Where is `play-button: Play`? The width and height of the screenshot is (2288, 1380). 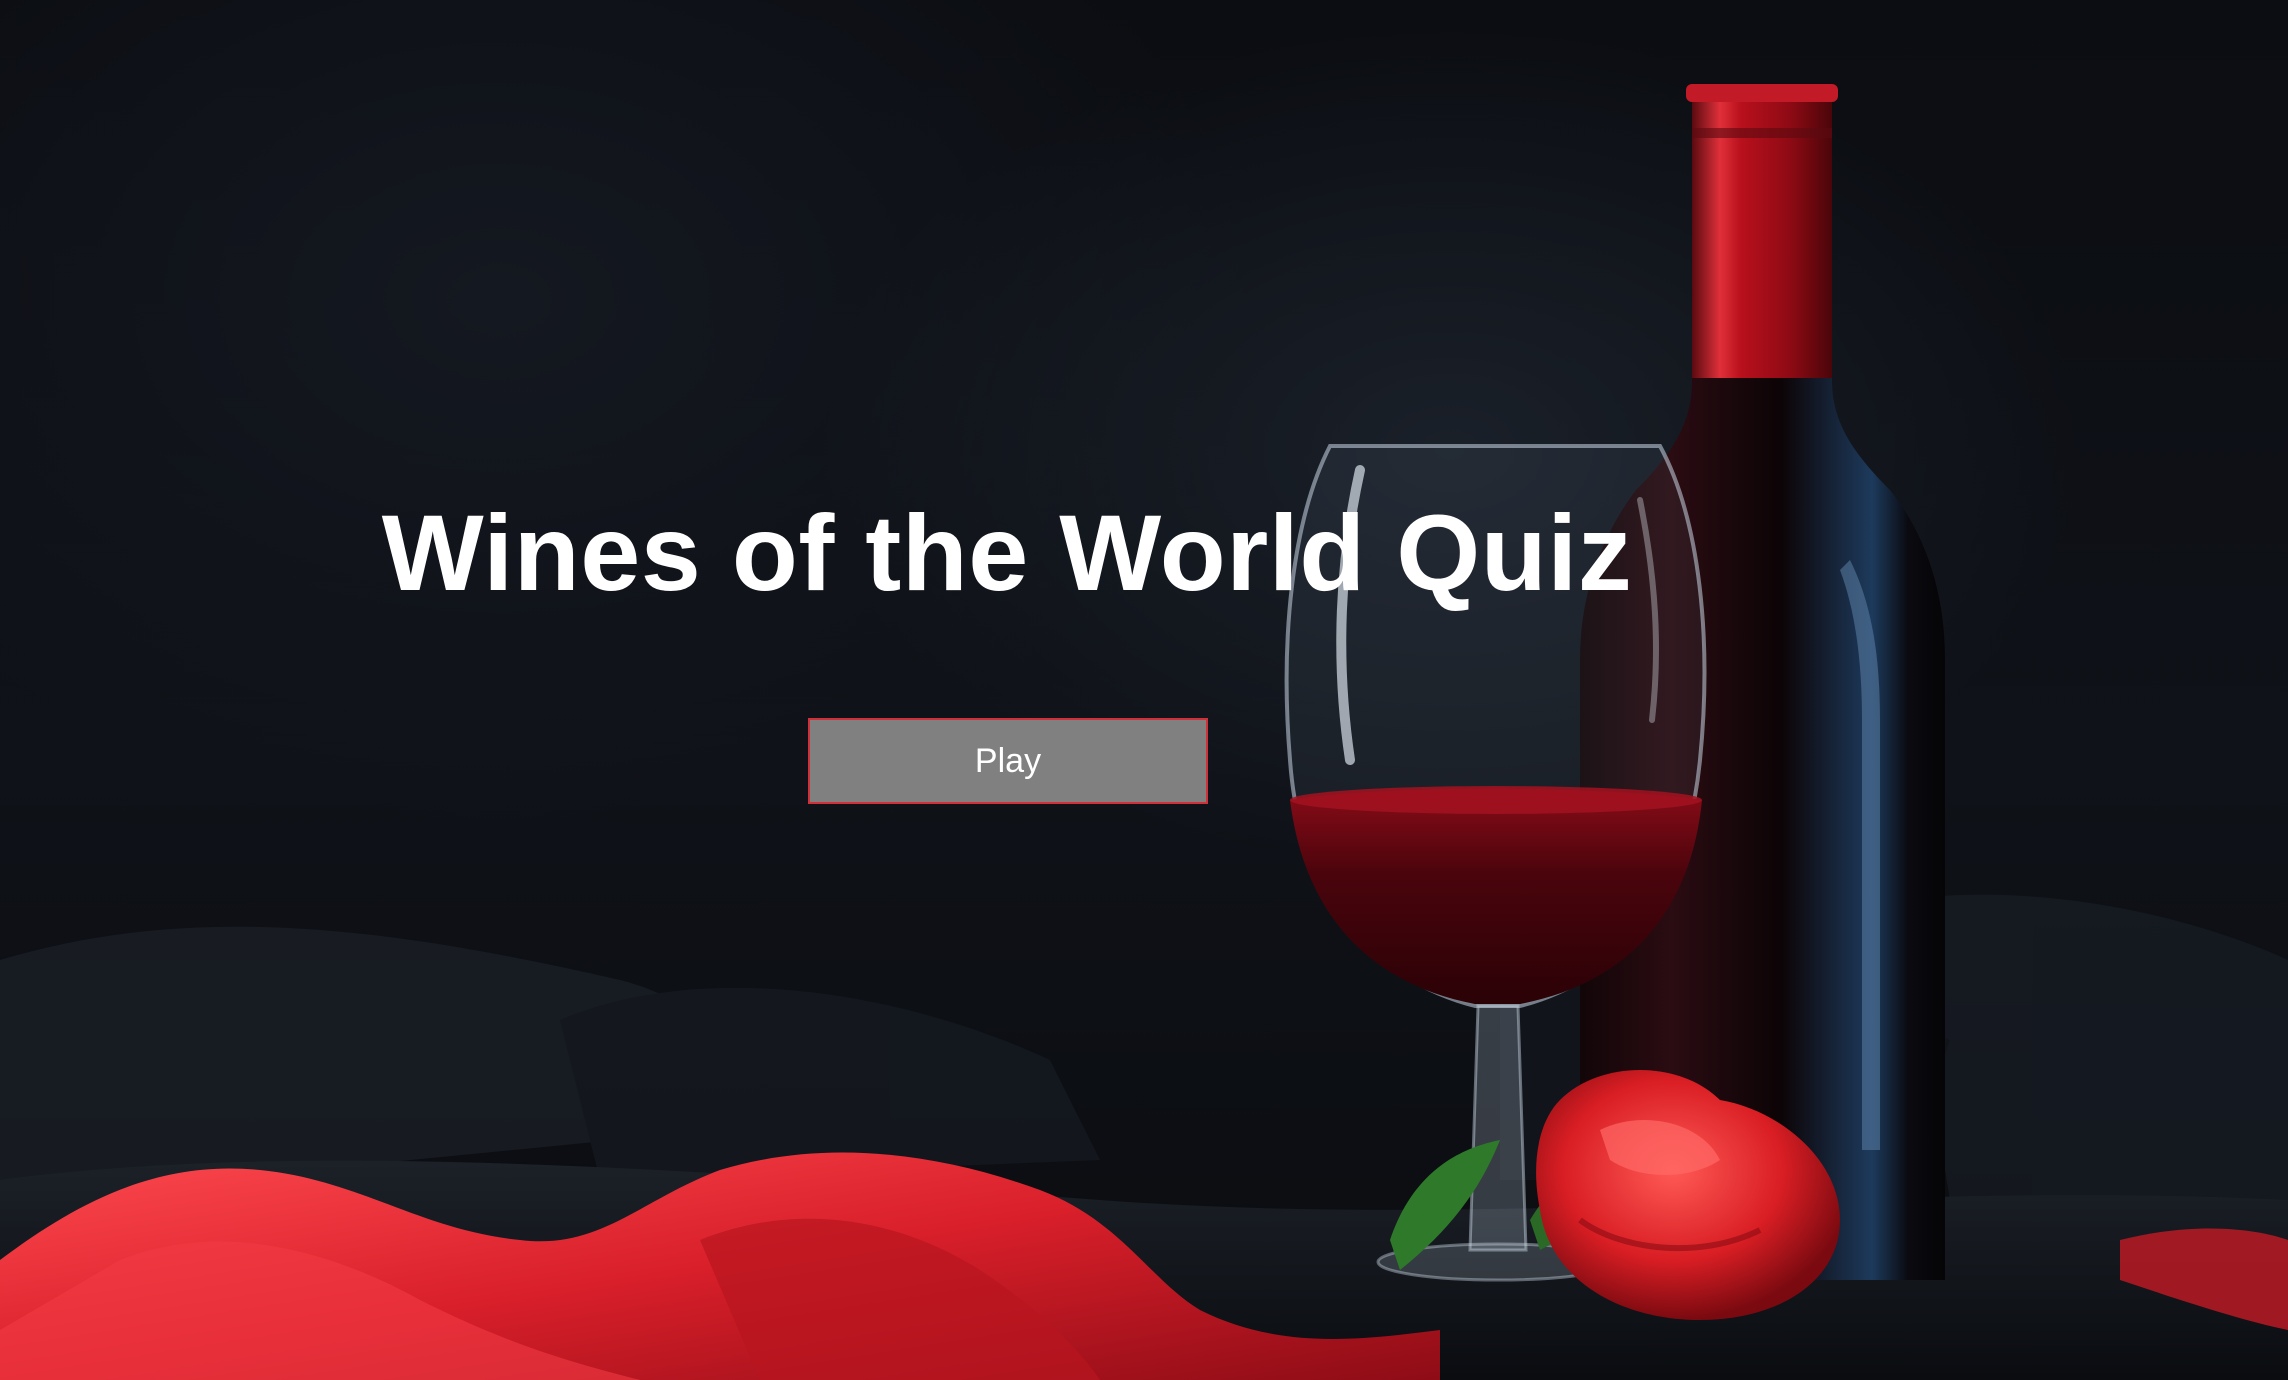
play-button: Play is located at coordinates (1008, 761).